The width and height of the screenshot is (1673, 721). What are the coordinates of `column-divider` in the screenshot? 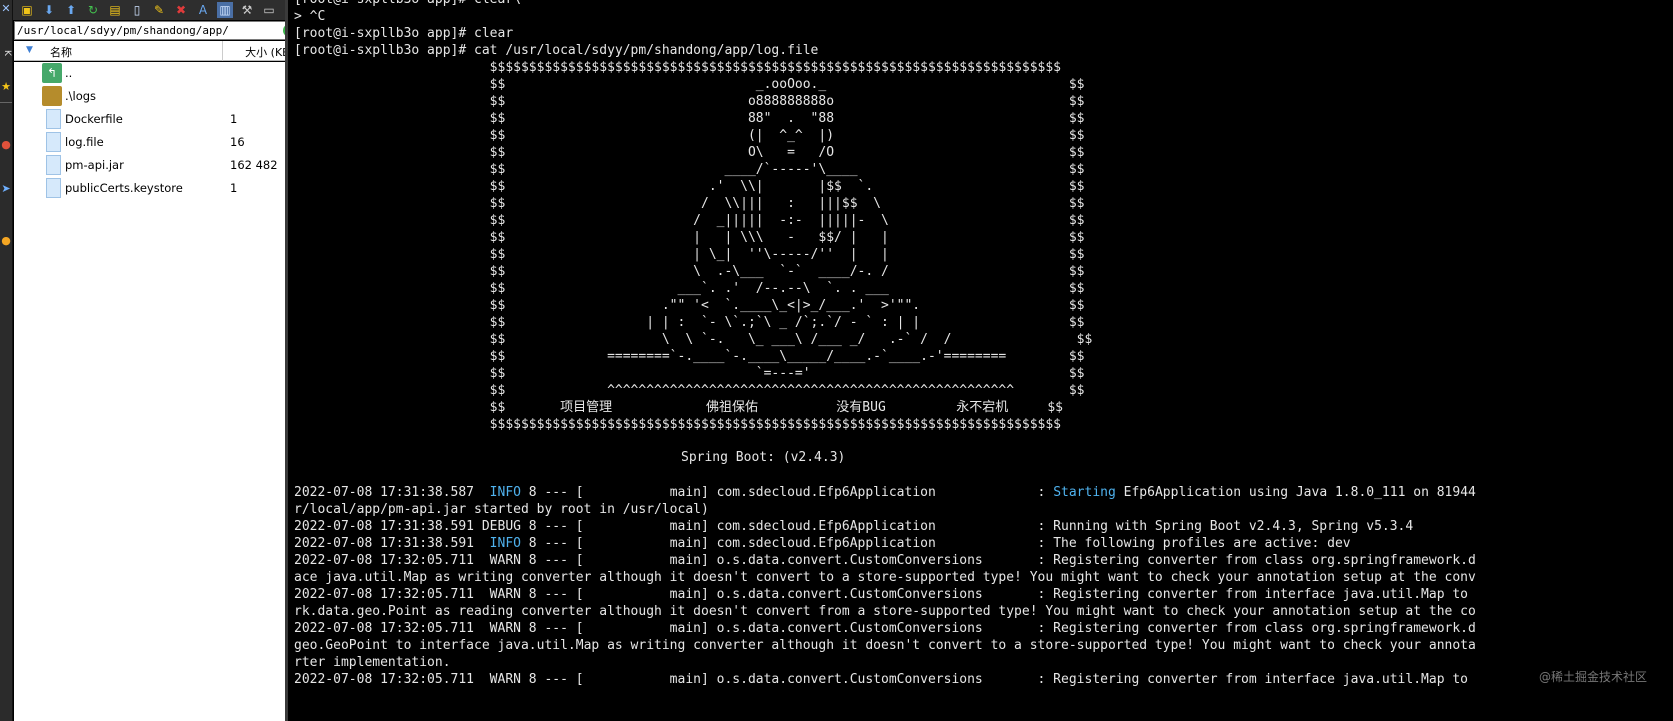 It's located at (222, 51).